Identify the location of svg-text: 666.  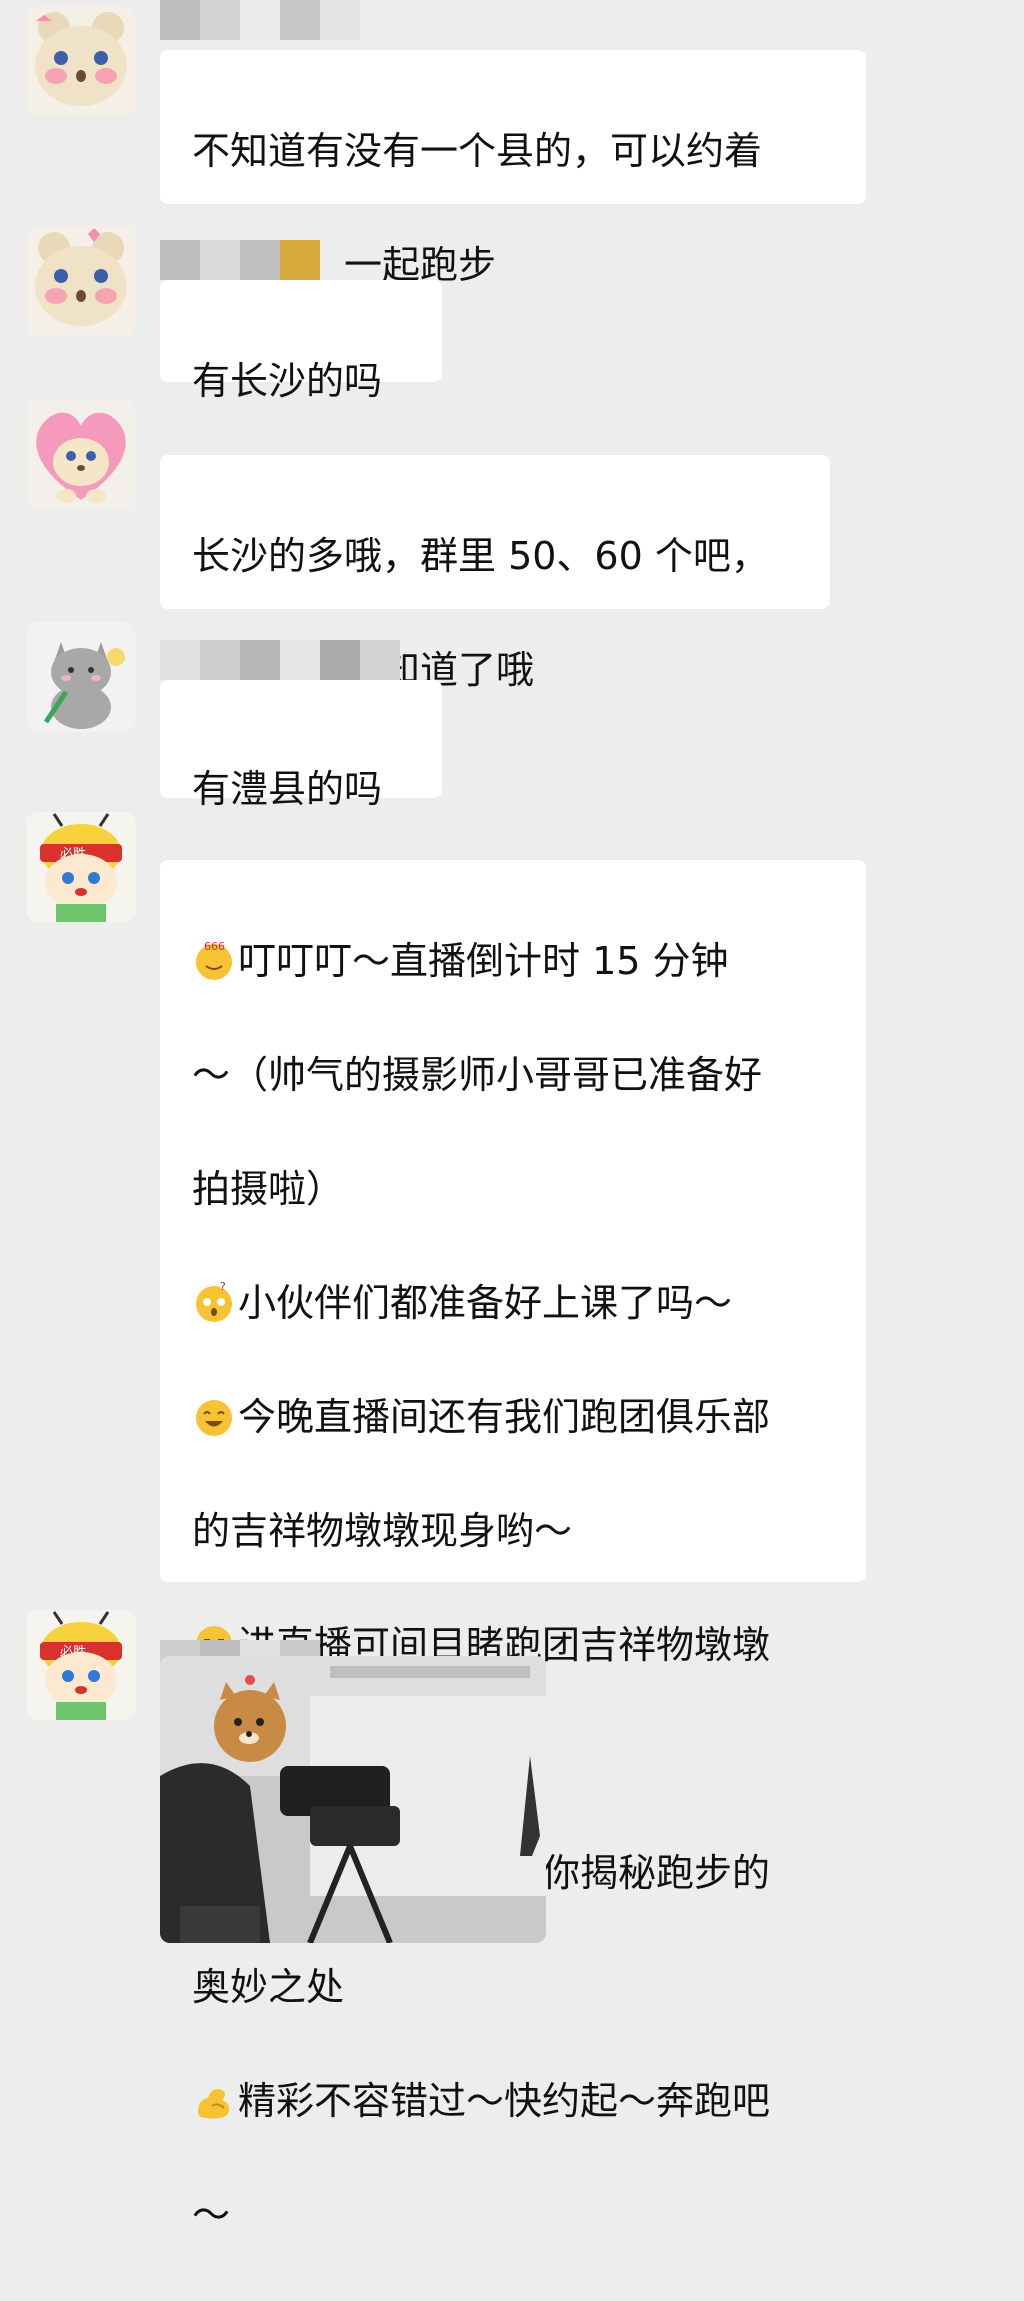
(214, 946).